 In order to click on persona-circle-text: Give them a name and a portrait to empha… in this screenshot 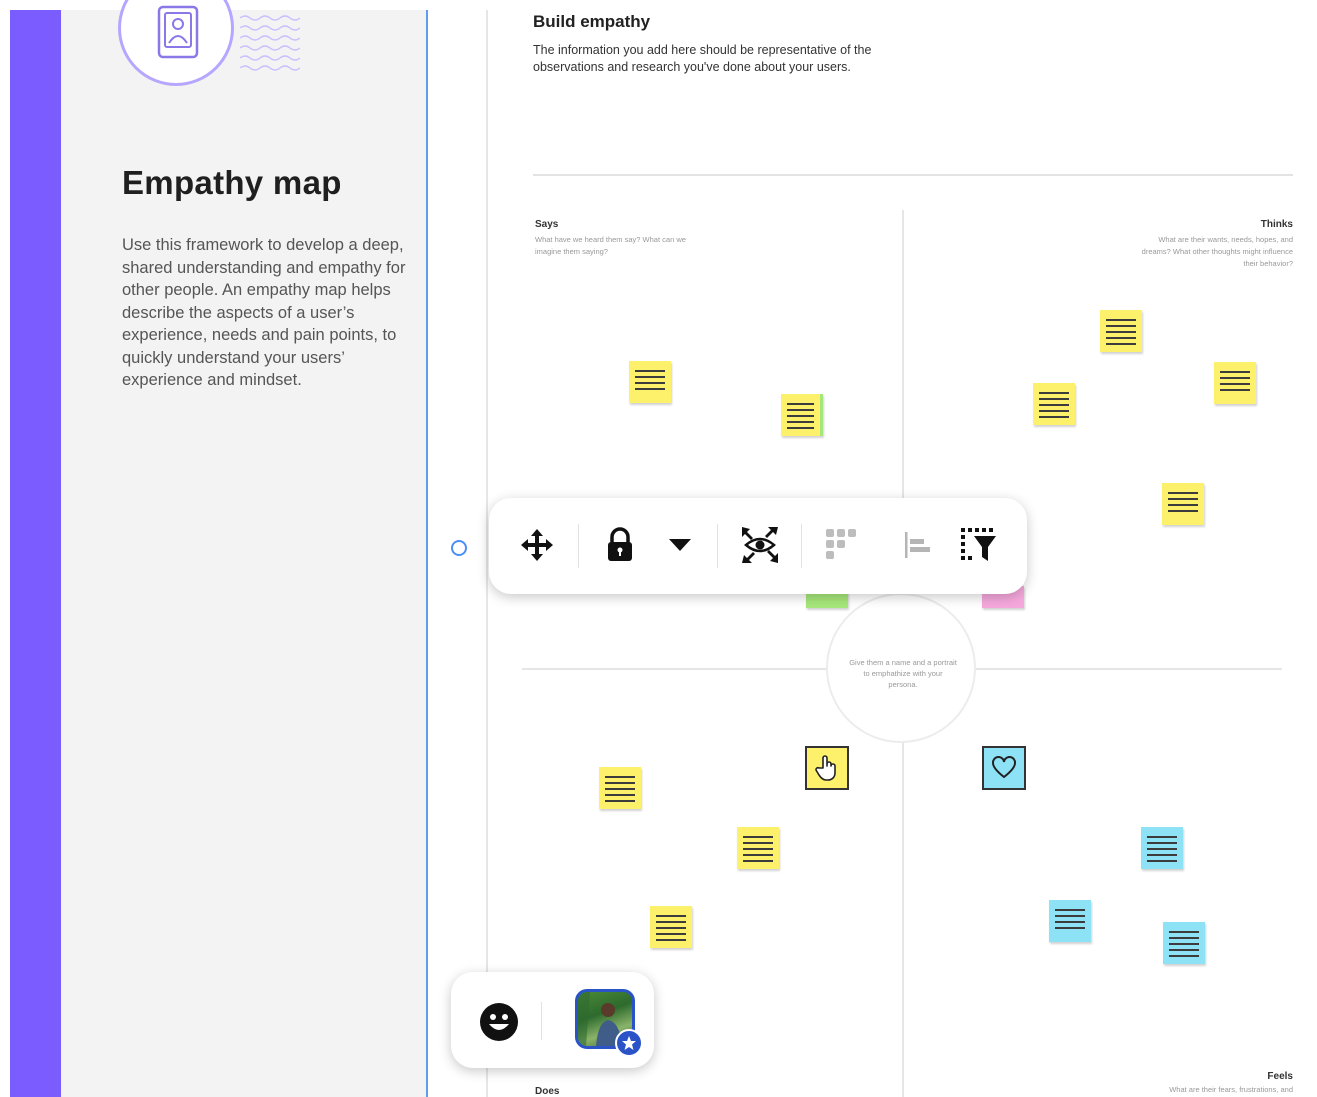, I will do `click(903, 673)`.